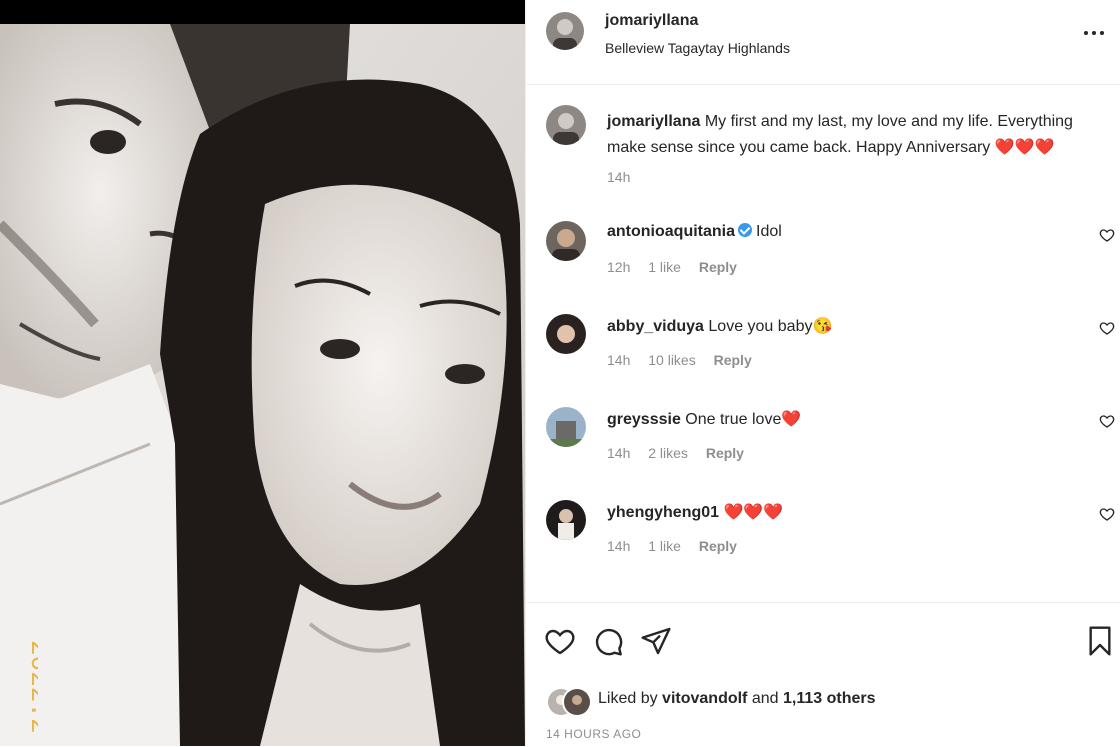  I want to click on comment-meta: 14h 1 like Reply, so click(679, 546).